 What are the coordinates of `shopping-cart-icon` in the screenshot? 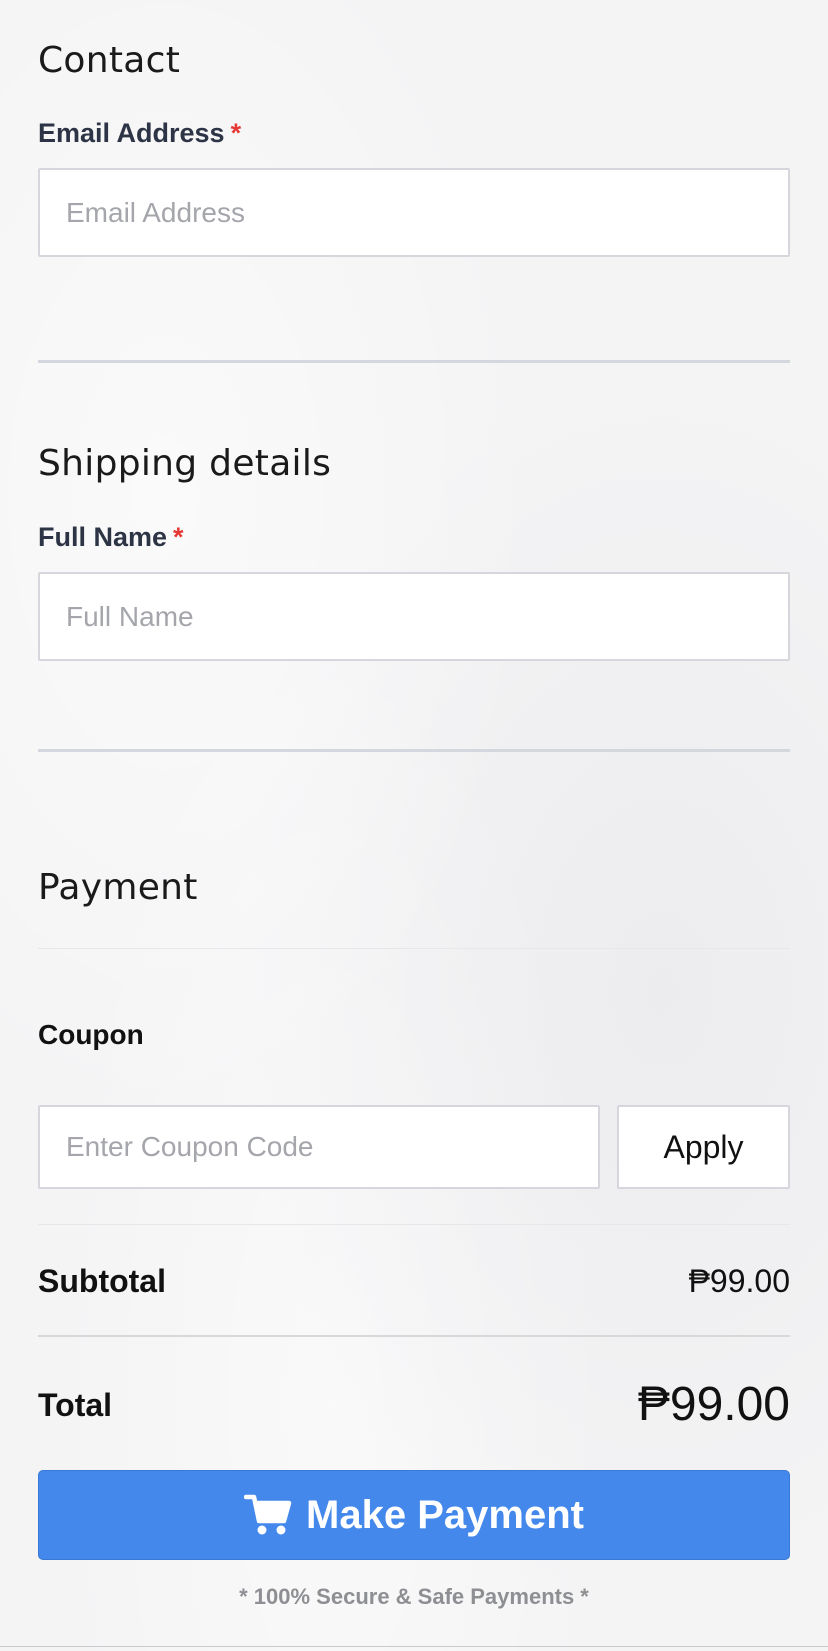 It's located at (268, 1514).